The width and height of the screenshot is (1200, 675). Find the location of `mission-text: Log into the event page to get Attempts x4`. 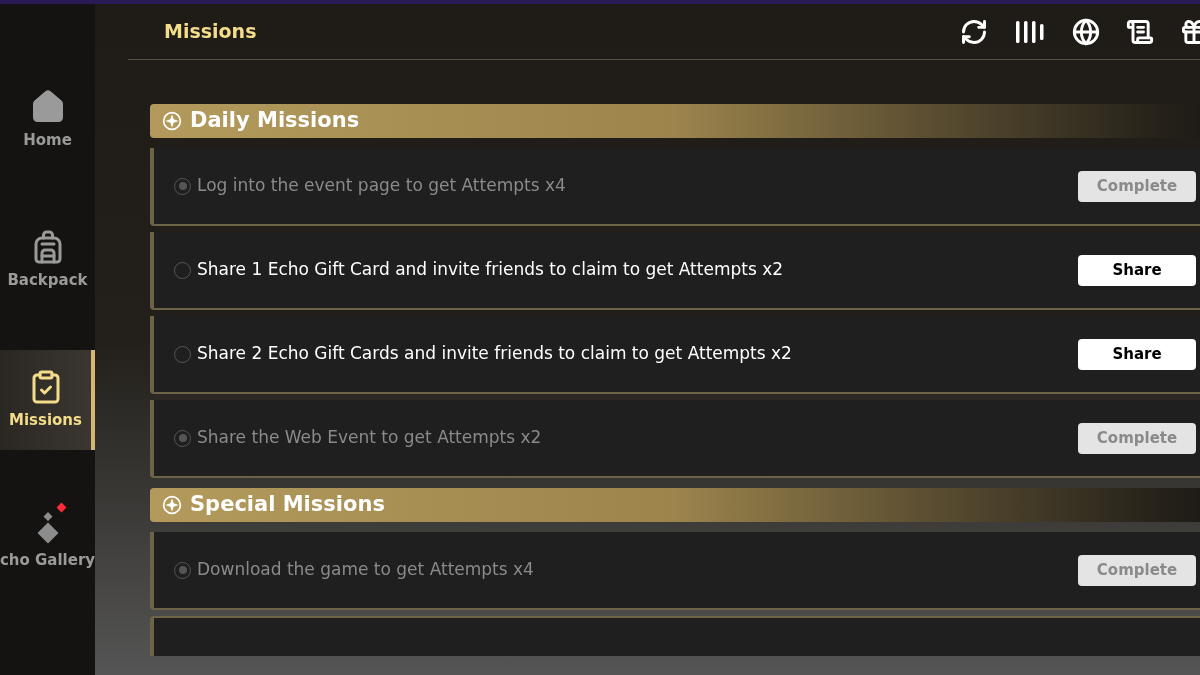

mission-text: Log into the event page to get Attempts x4 is located at coordinates (381, 186).